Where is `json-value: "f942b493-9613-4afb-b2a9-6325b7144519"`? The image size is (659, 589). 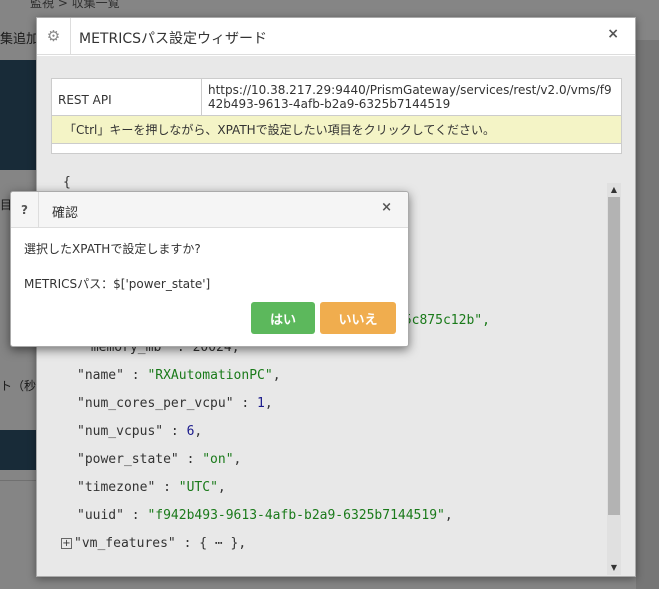 json-value: "f942b493-9613-4afb-b2a9-6325b7144519" is located at coordinates (296, 515).